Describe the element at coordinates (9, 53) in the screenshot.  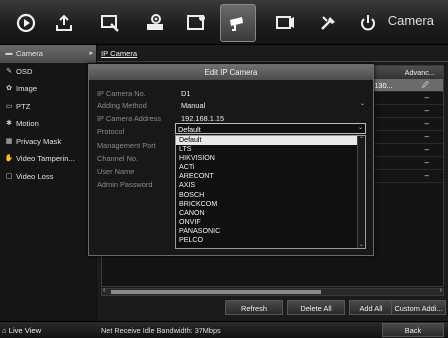
I see `camera-icon: ▬` at that location.